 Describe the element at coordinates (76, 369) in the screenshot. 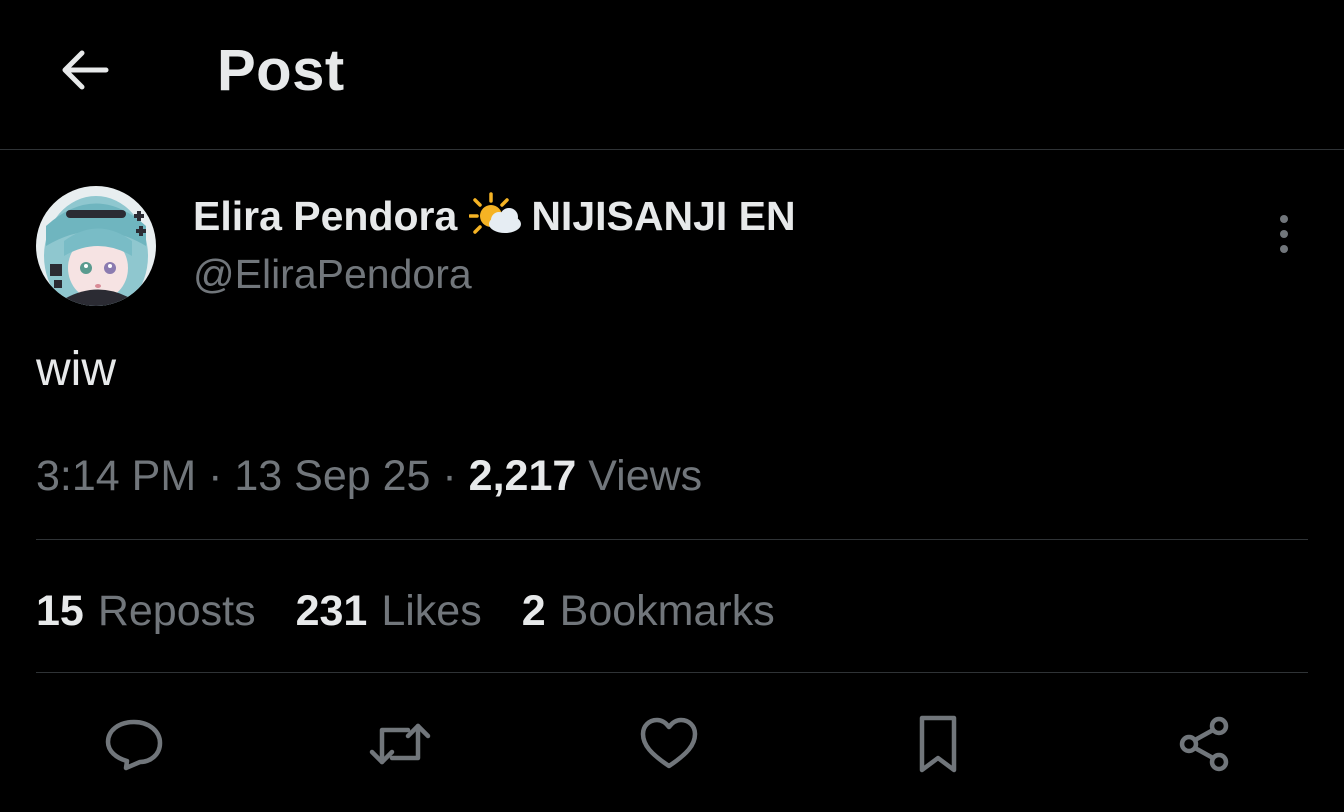

I see `post-text: wiw` at that location.